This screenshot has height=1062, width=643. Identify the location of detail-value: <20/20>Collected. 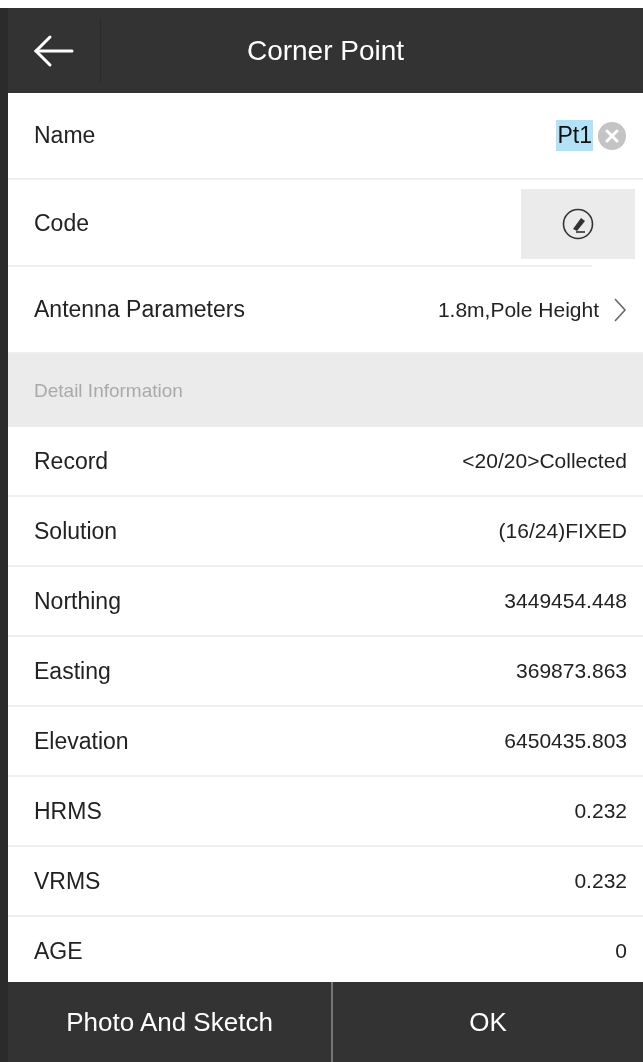
(544, 461).